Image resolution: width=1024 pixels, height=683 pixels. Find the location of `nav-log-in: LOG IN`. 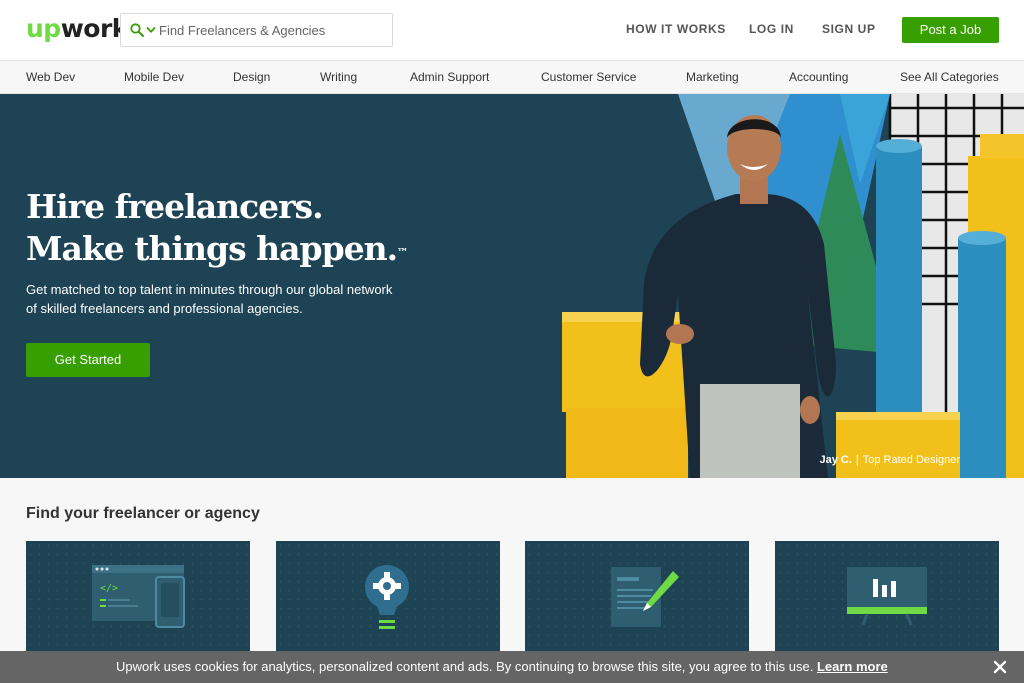

nav-log-in: LOG IN is located at coordinates (771, 29).